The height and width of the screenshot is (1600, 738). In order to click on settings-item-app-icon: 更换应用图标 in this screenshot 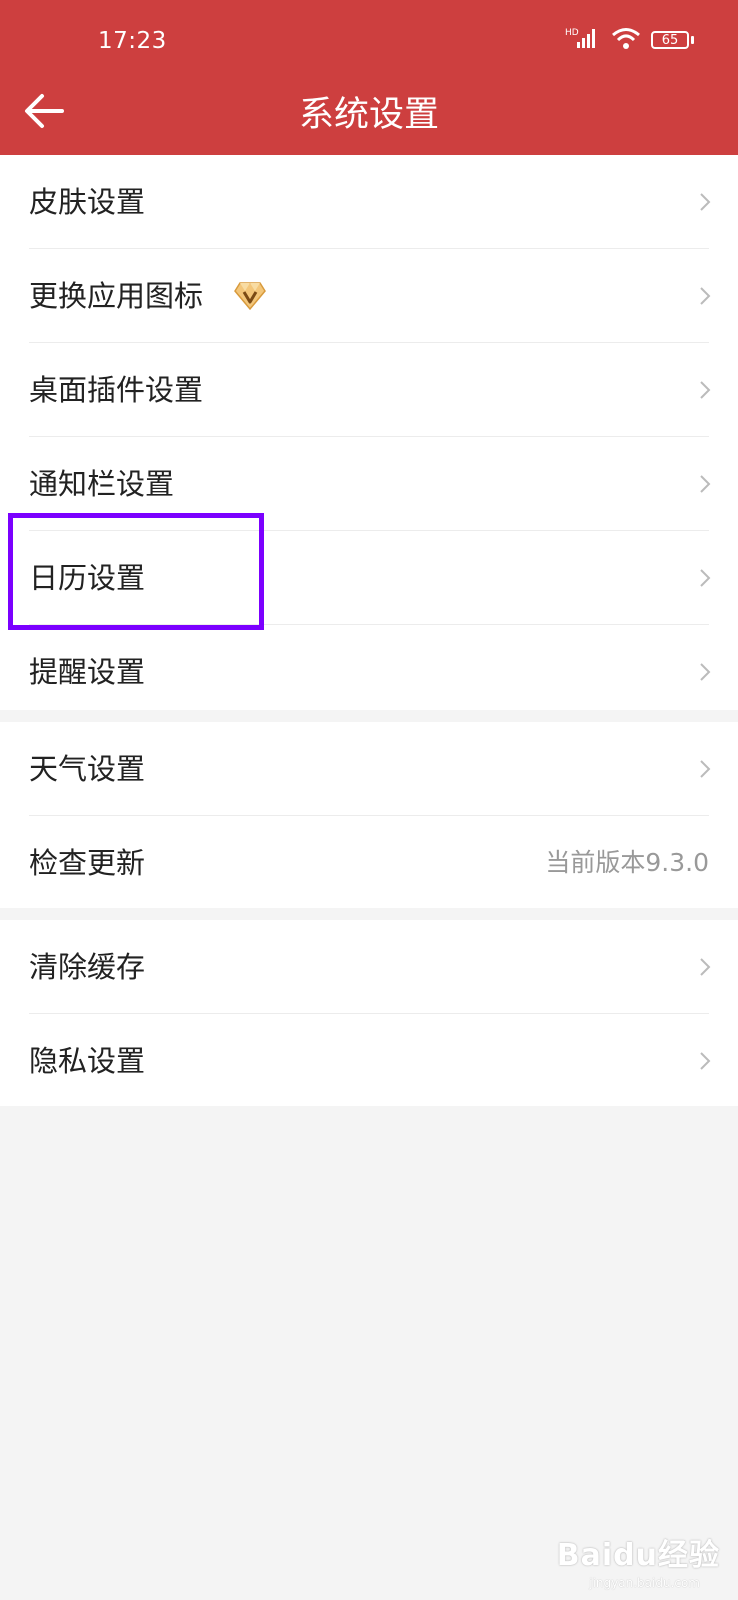, I will do `click(369, 296)`.